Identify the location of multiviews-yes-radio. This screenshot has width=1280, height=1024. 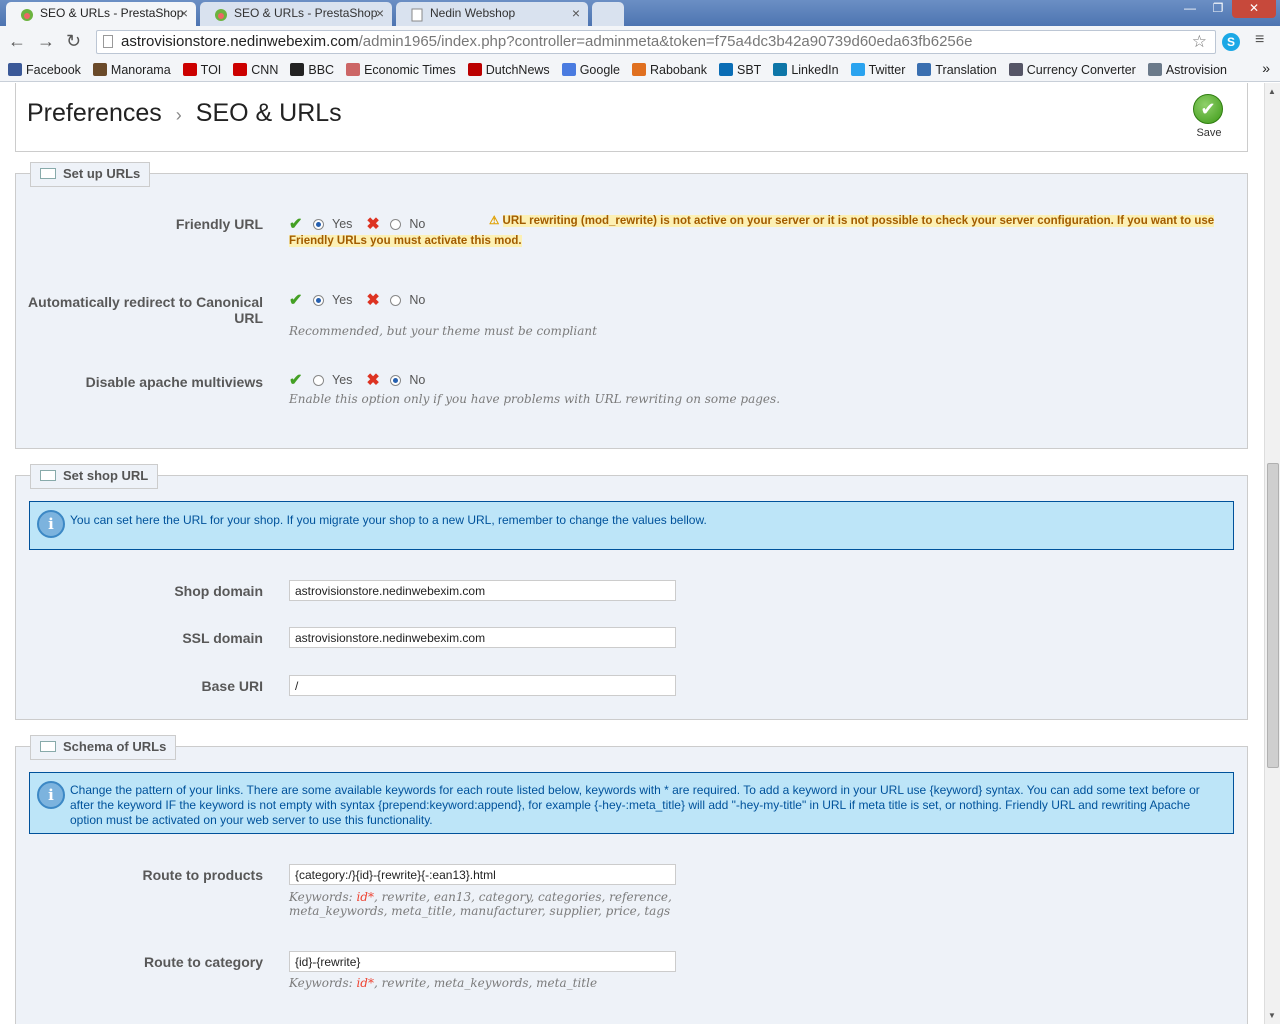
(318, 380).